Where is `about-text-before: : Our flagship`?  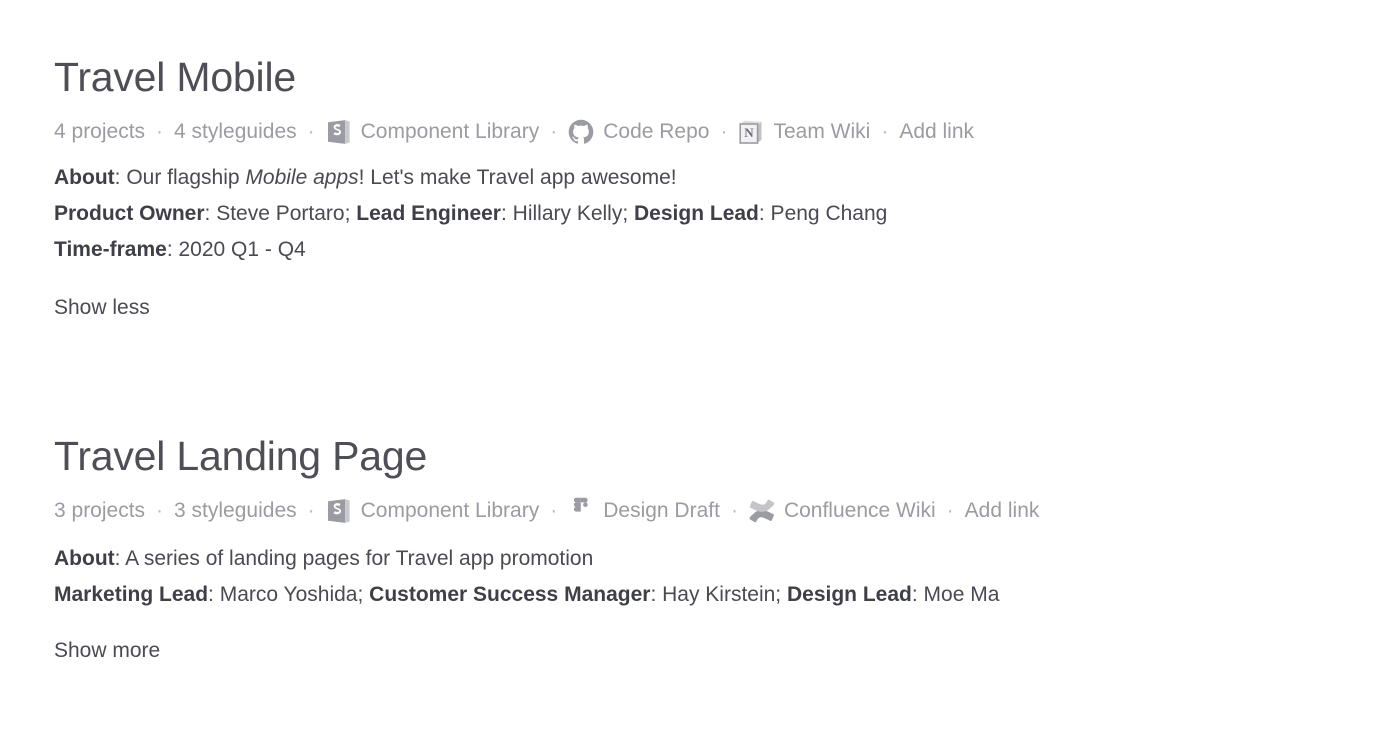
about-text-before: : Our flagship is located at coordinates (180, 178).